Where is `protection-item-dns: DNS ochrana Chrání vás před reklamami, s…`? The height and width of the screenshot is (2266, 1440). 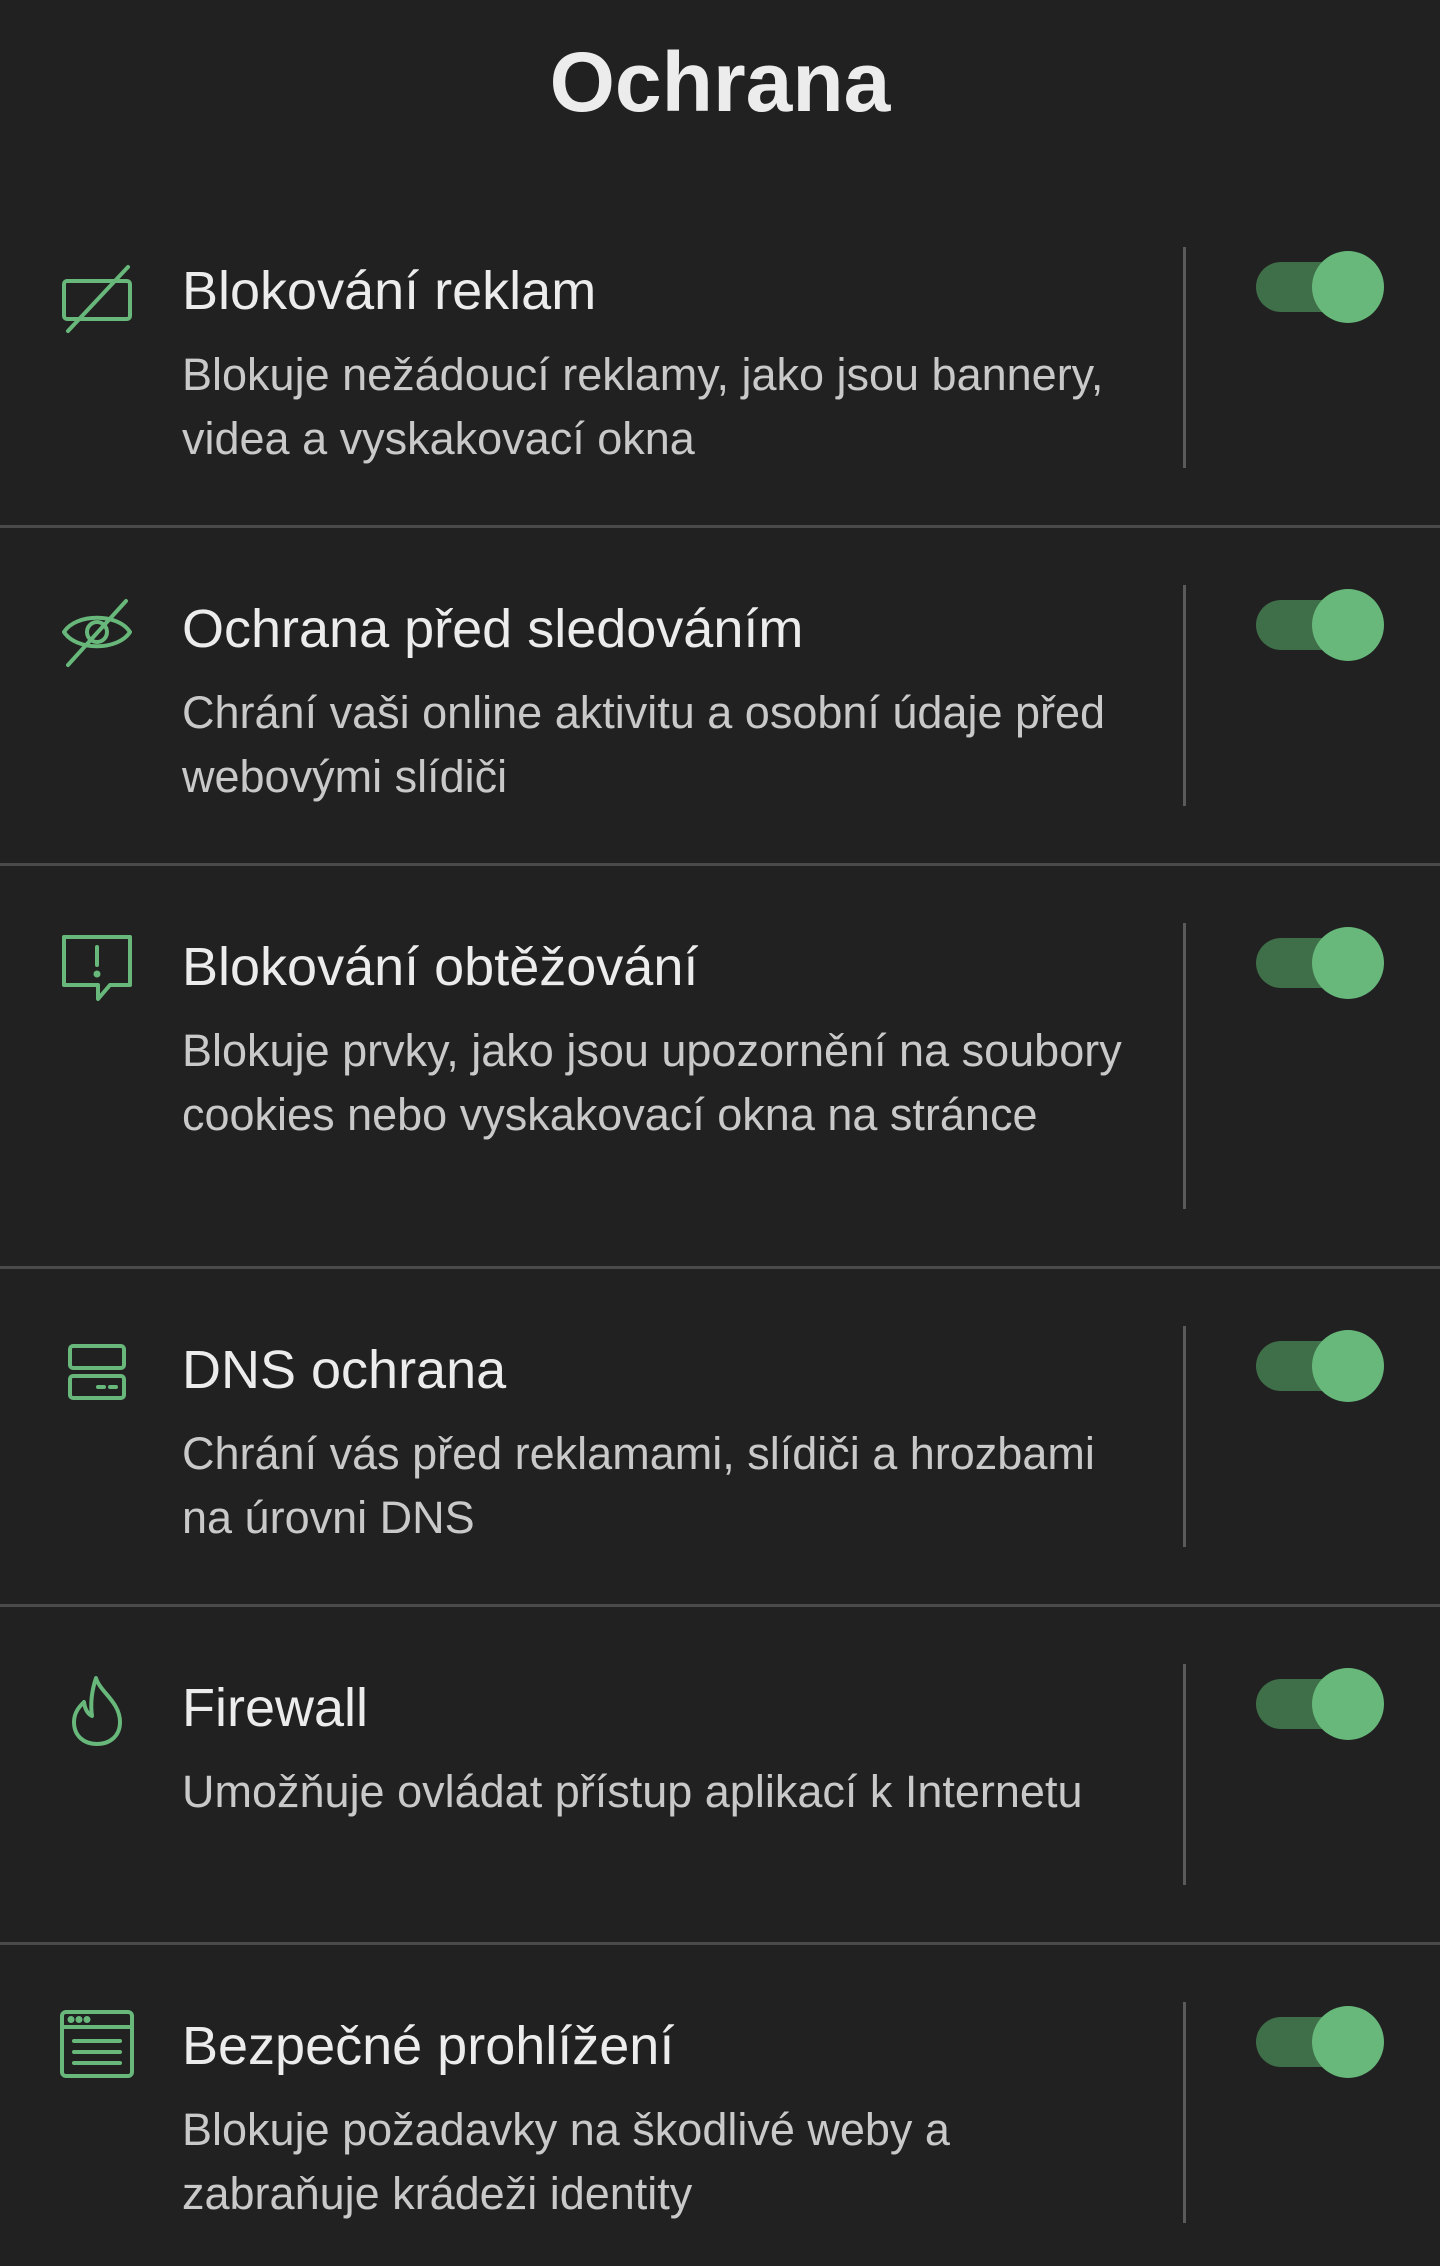
protection-item-dns: DNS ochrana Chrání vás před reklamami, s… is located at coordinates (720, 1464).